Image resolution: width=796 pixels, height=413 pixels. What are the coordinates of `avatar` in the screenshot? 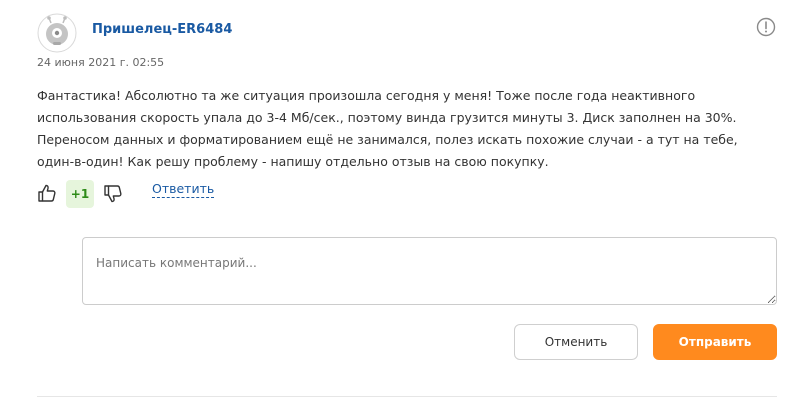 It's located at (57, 33).